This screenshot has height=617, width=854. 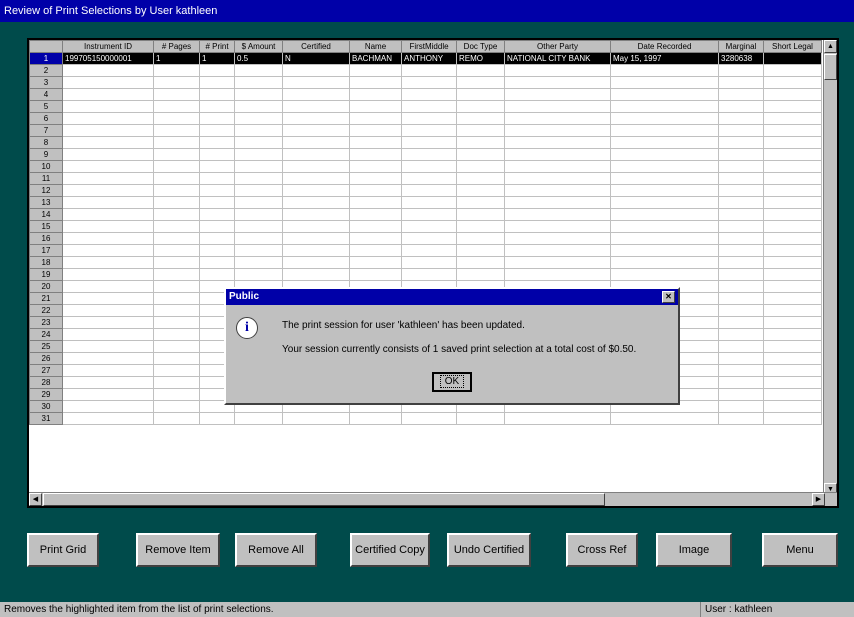 I want to click on row-number: 29, so click(x=46, y=394).